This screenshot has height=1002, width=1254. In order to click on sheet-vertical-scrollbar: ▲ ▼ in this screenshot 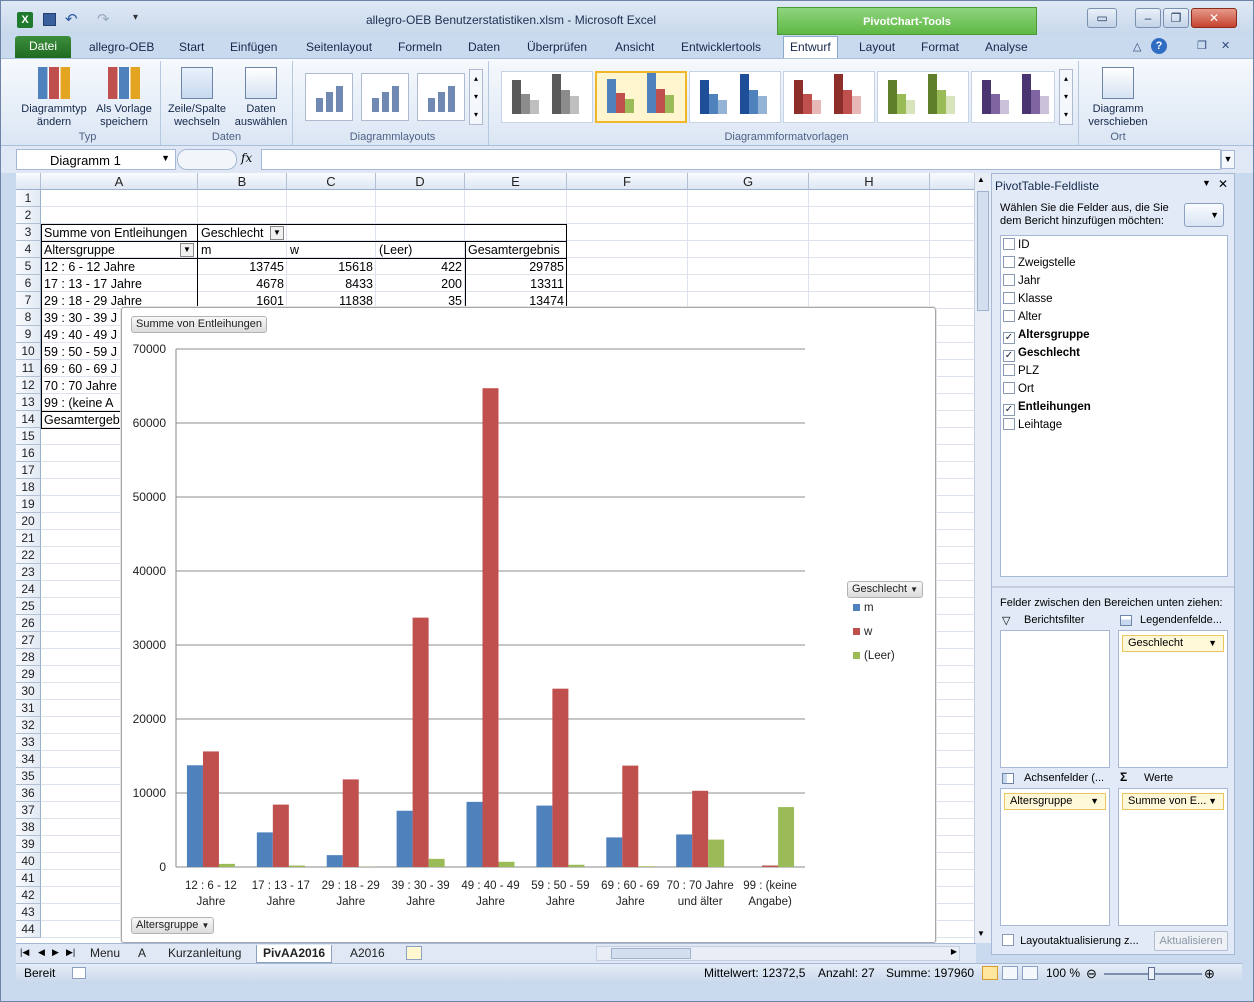, I will do `click(982, 558)`.